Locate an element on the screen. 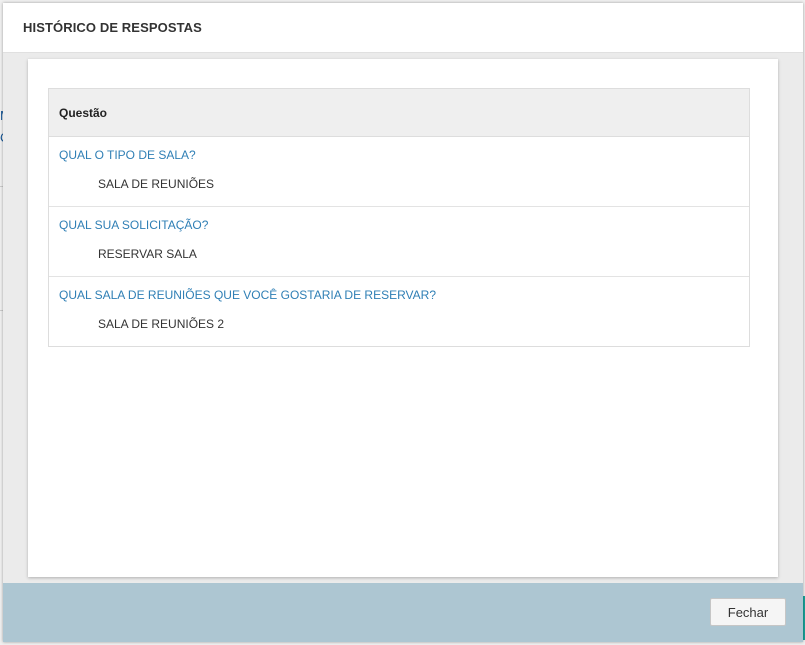  question-link: QUAL SUA SOLICITAÇÃO? is located at coordinates (133, 225).